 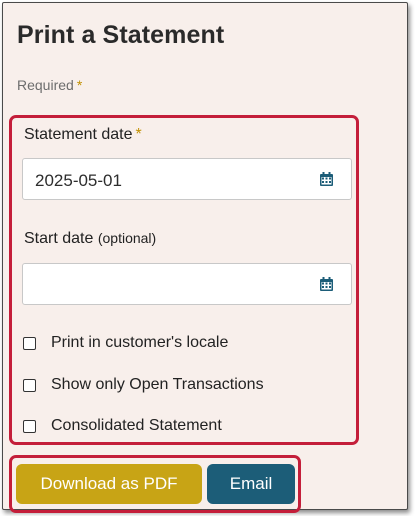 I want to click on customer-locale-checkbox, so click(x=29, y=343).